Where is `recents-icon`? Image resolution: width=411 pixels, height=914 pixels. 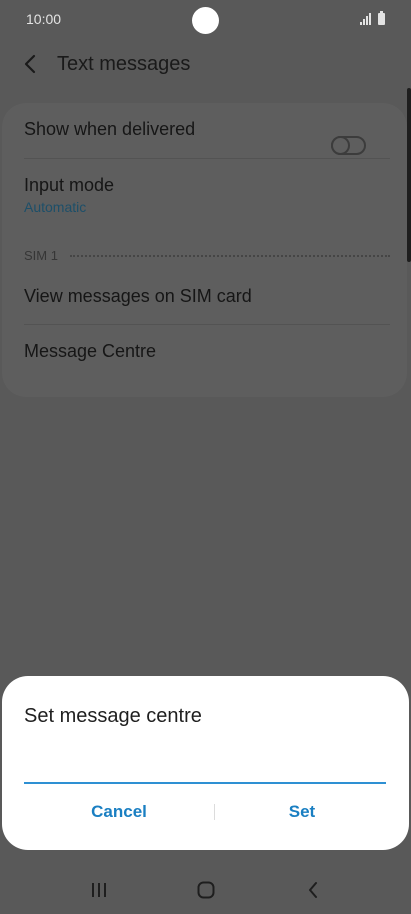
recents-icon is located at coordinates (99, 890).